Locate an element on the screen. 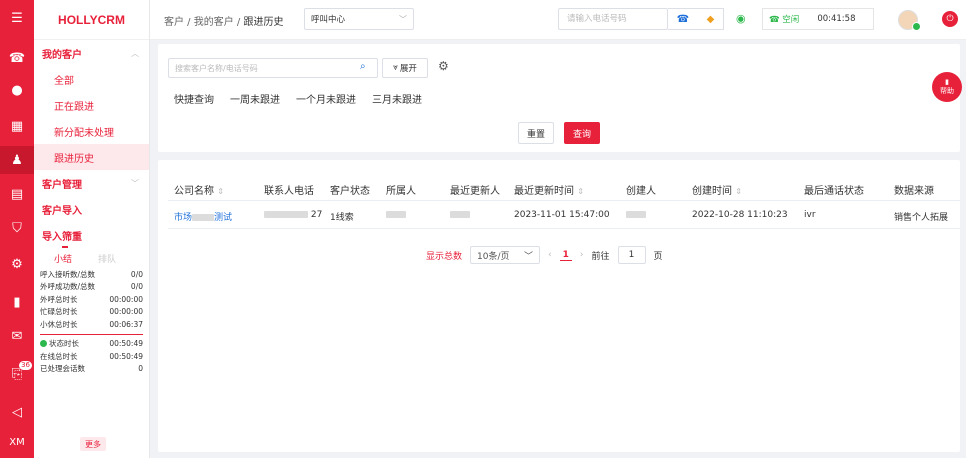 The height and width of the screenshot is (458, 966). icon-rail: ☰ ☎ ● ▦ ♟ ▤ ⛉ ⚙ ▮ ✉ ⎘ 36 ◁ XM is located at coordinates (17, 229).